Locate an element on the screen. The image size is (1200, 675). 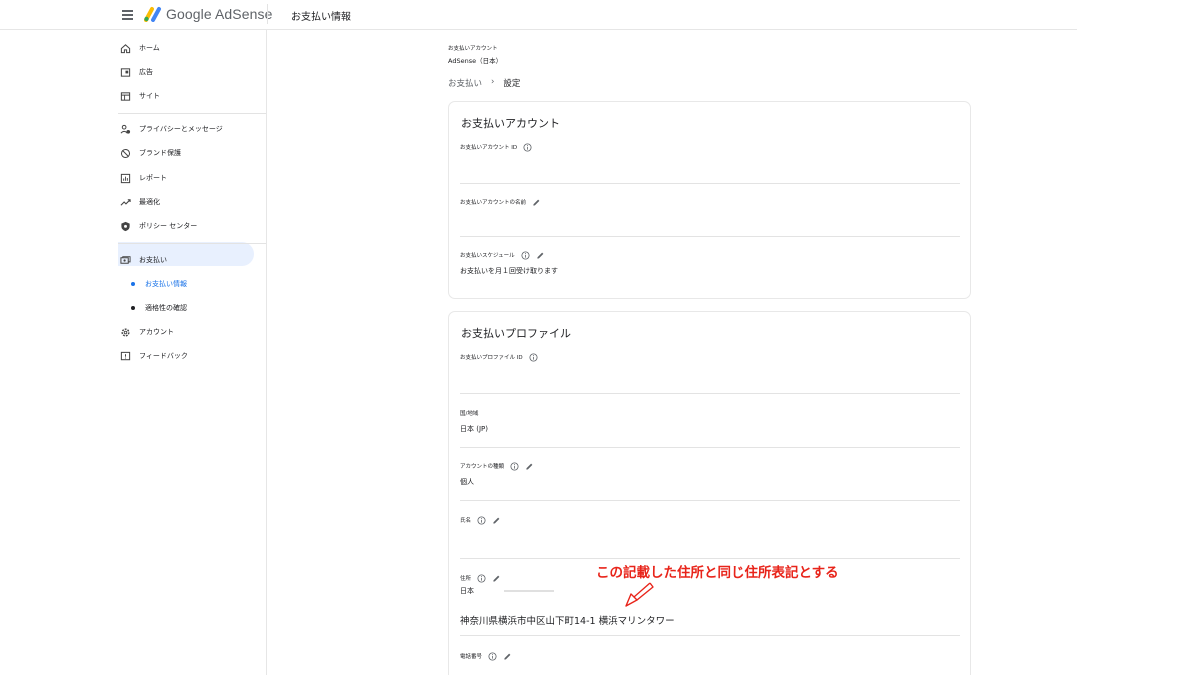
field-label: お支払いアカウントの名前 is located at coordinates (493, 203).